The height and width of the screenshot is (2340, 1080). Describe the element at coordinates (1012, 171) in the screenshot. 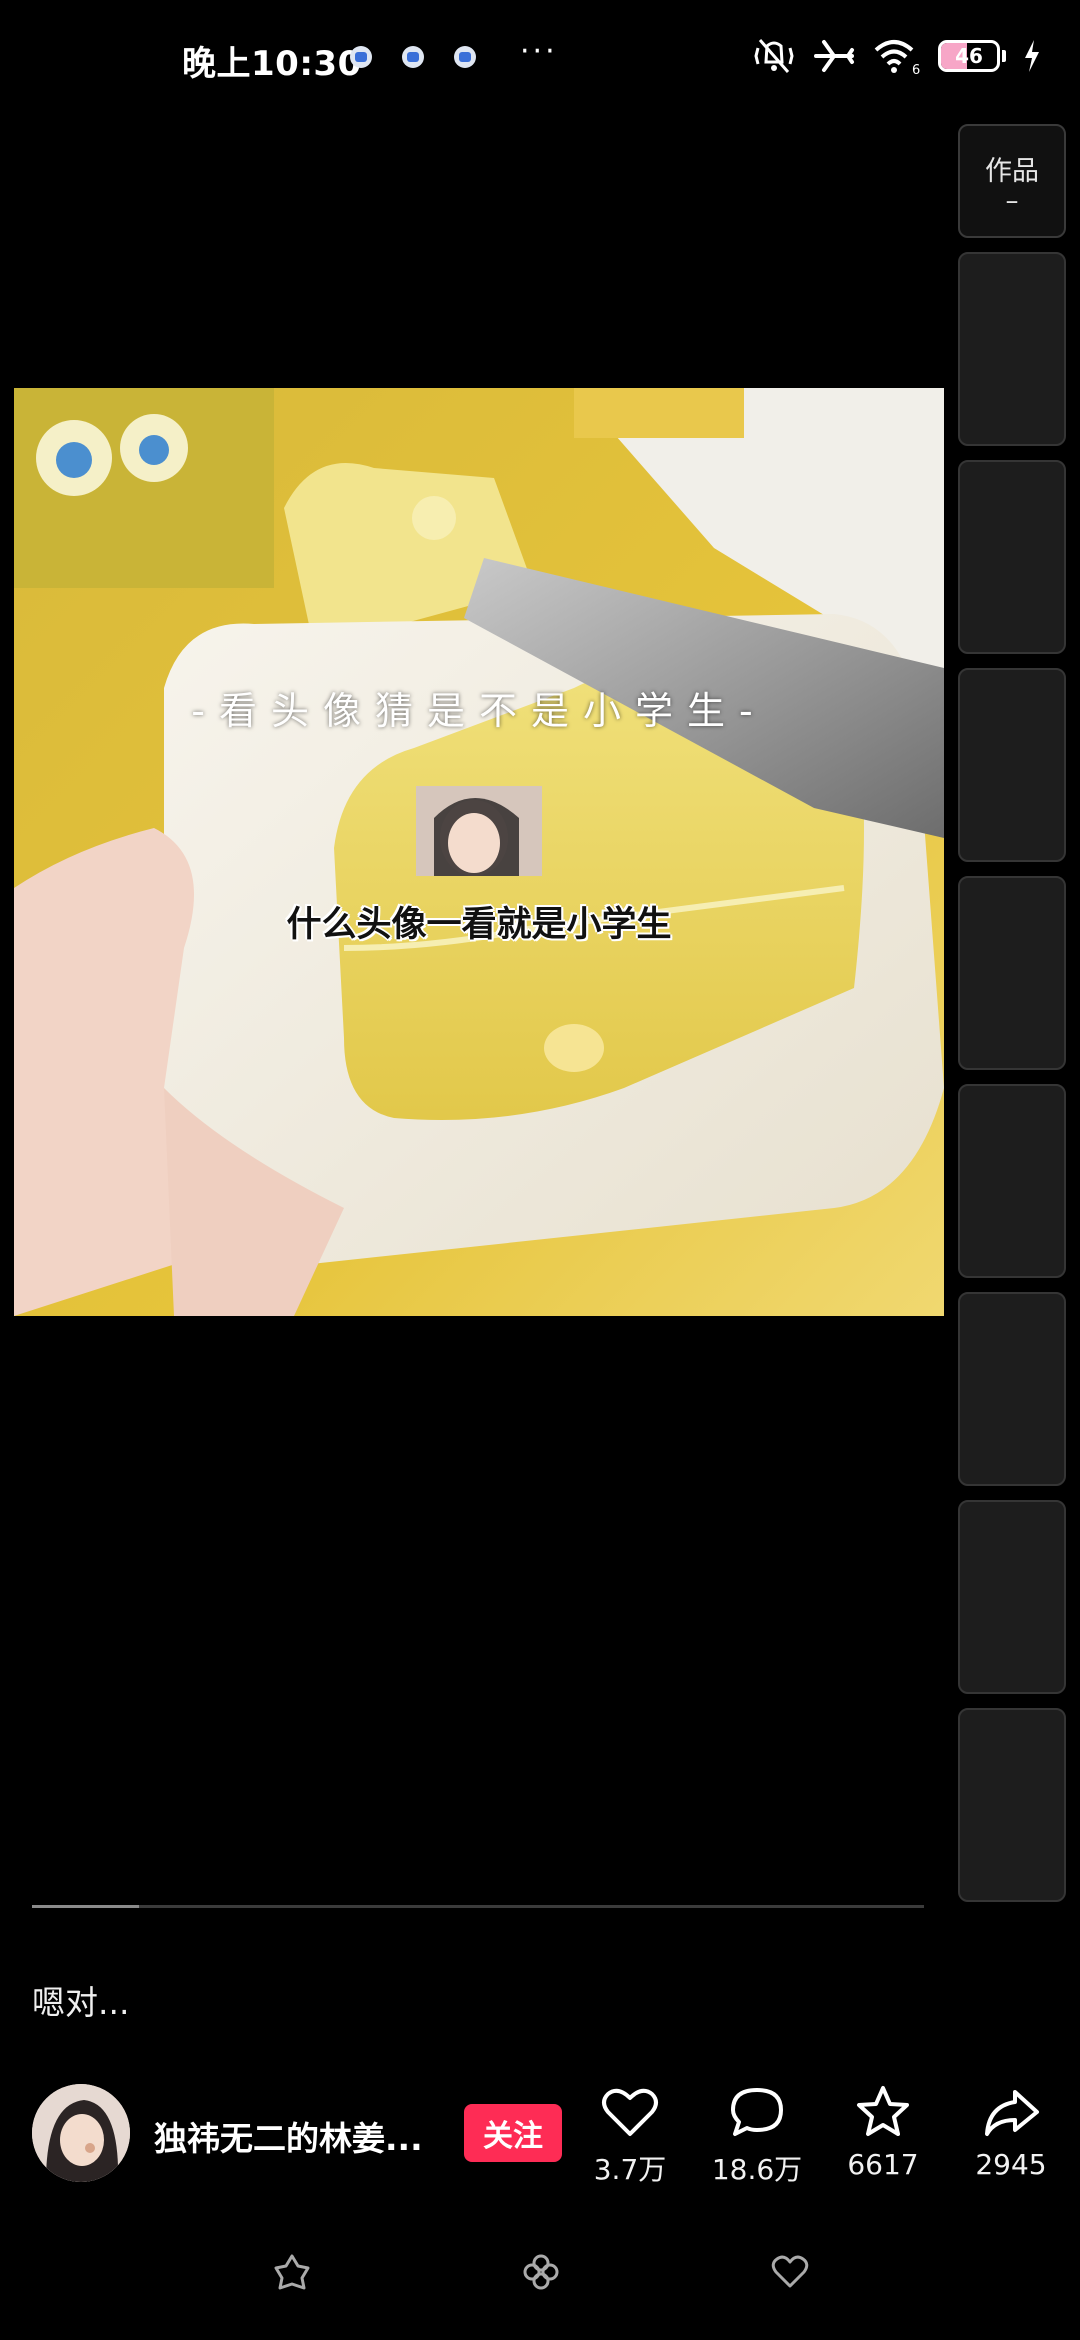

I see `works-tab-label: 作品` at that location.